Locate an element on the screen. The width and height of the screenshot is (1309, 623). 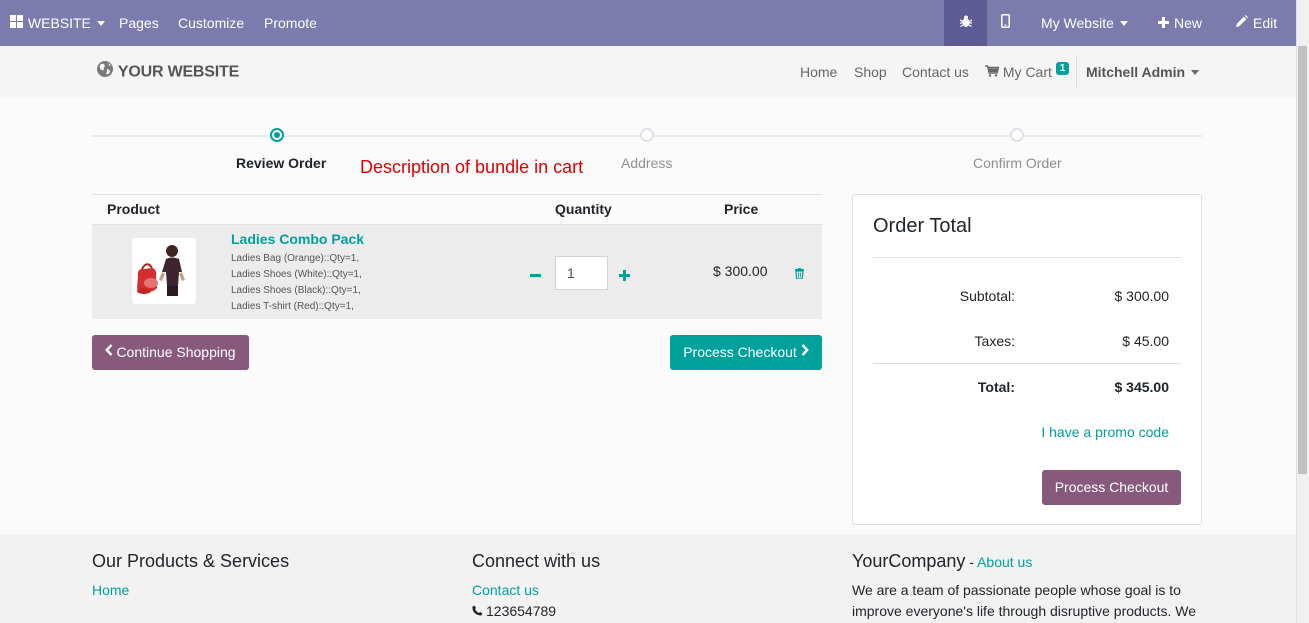
quantity-input is located at coordinates (581, 273).